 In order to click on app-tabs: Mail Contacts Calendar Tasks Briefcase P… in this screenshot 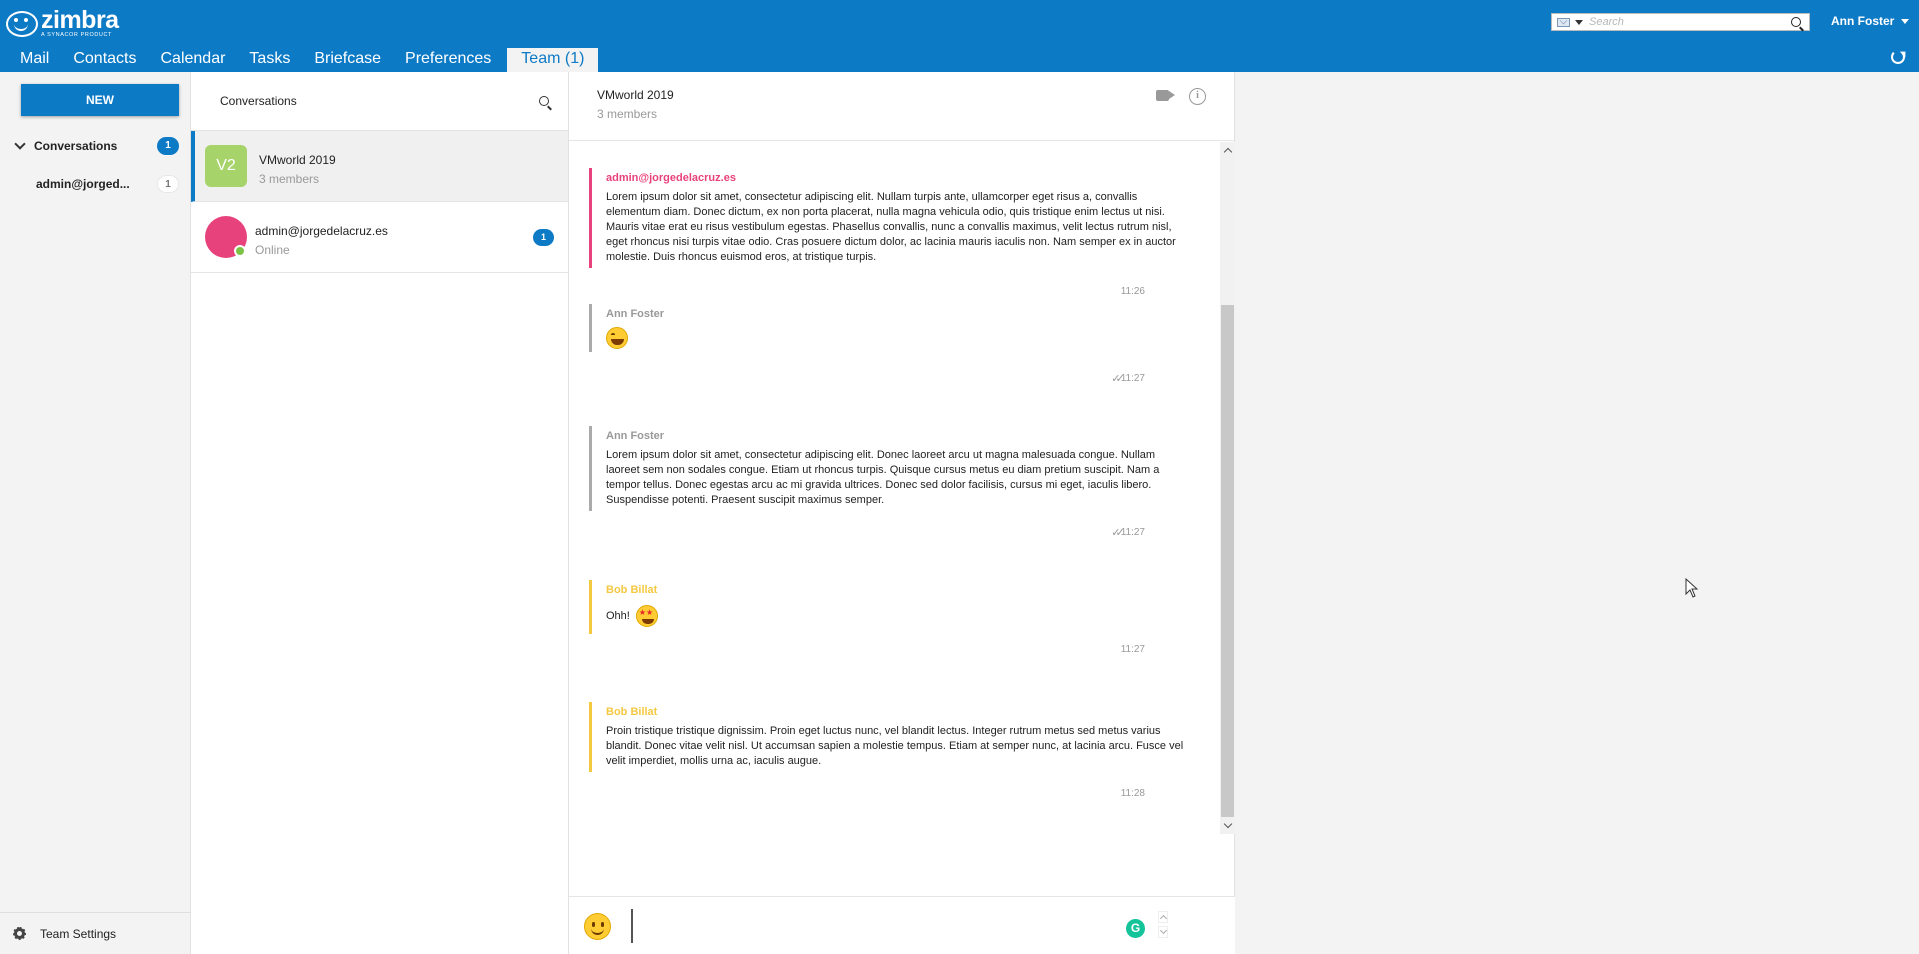, I will do `click(303, 60)`.